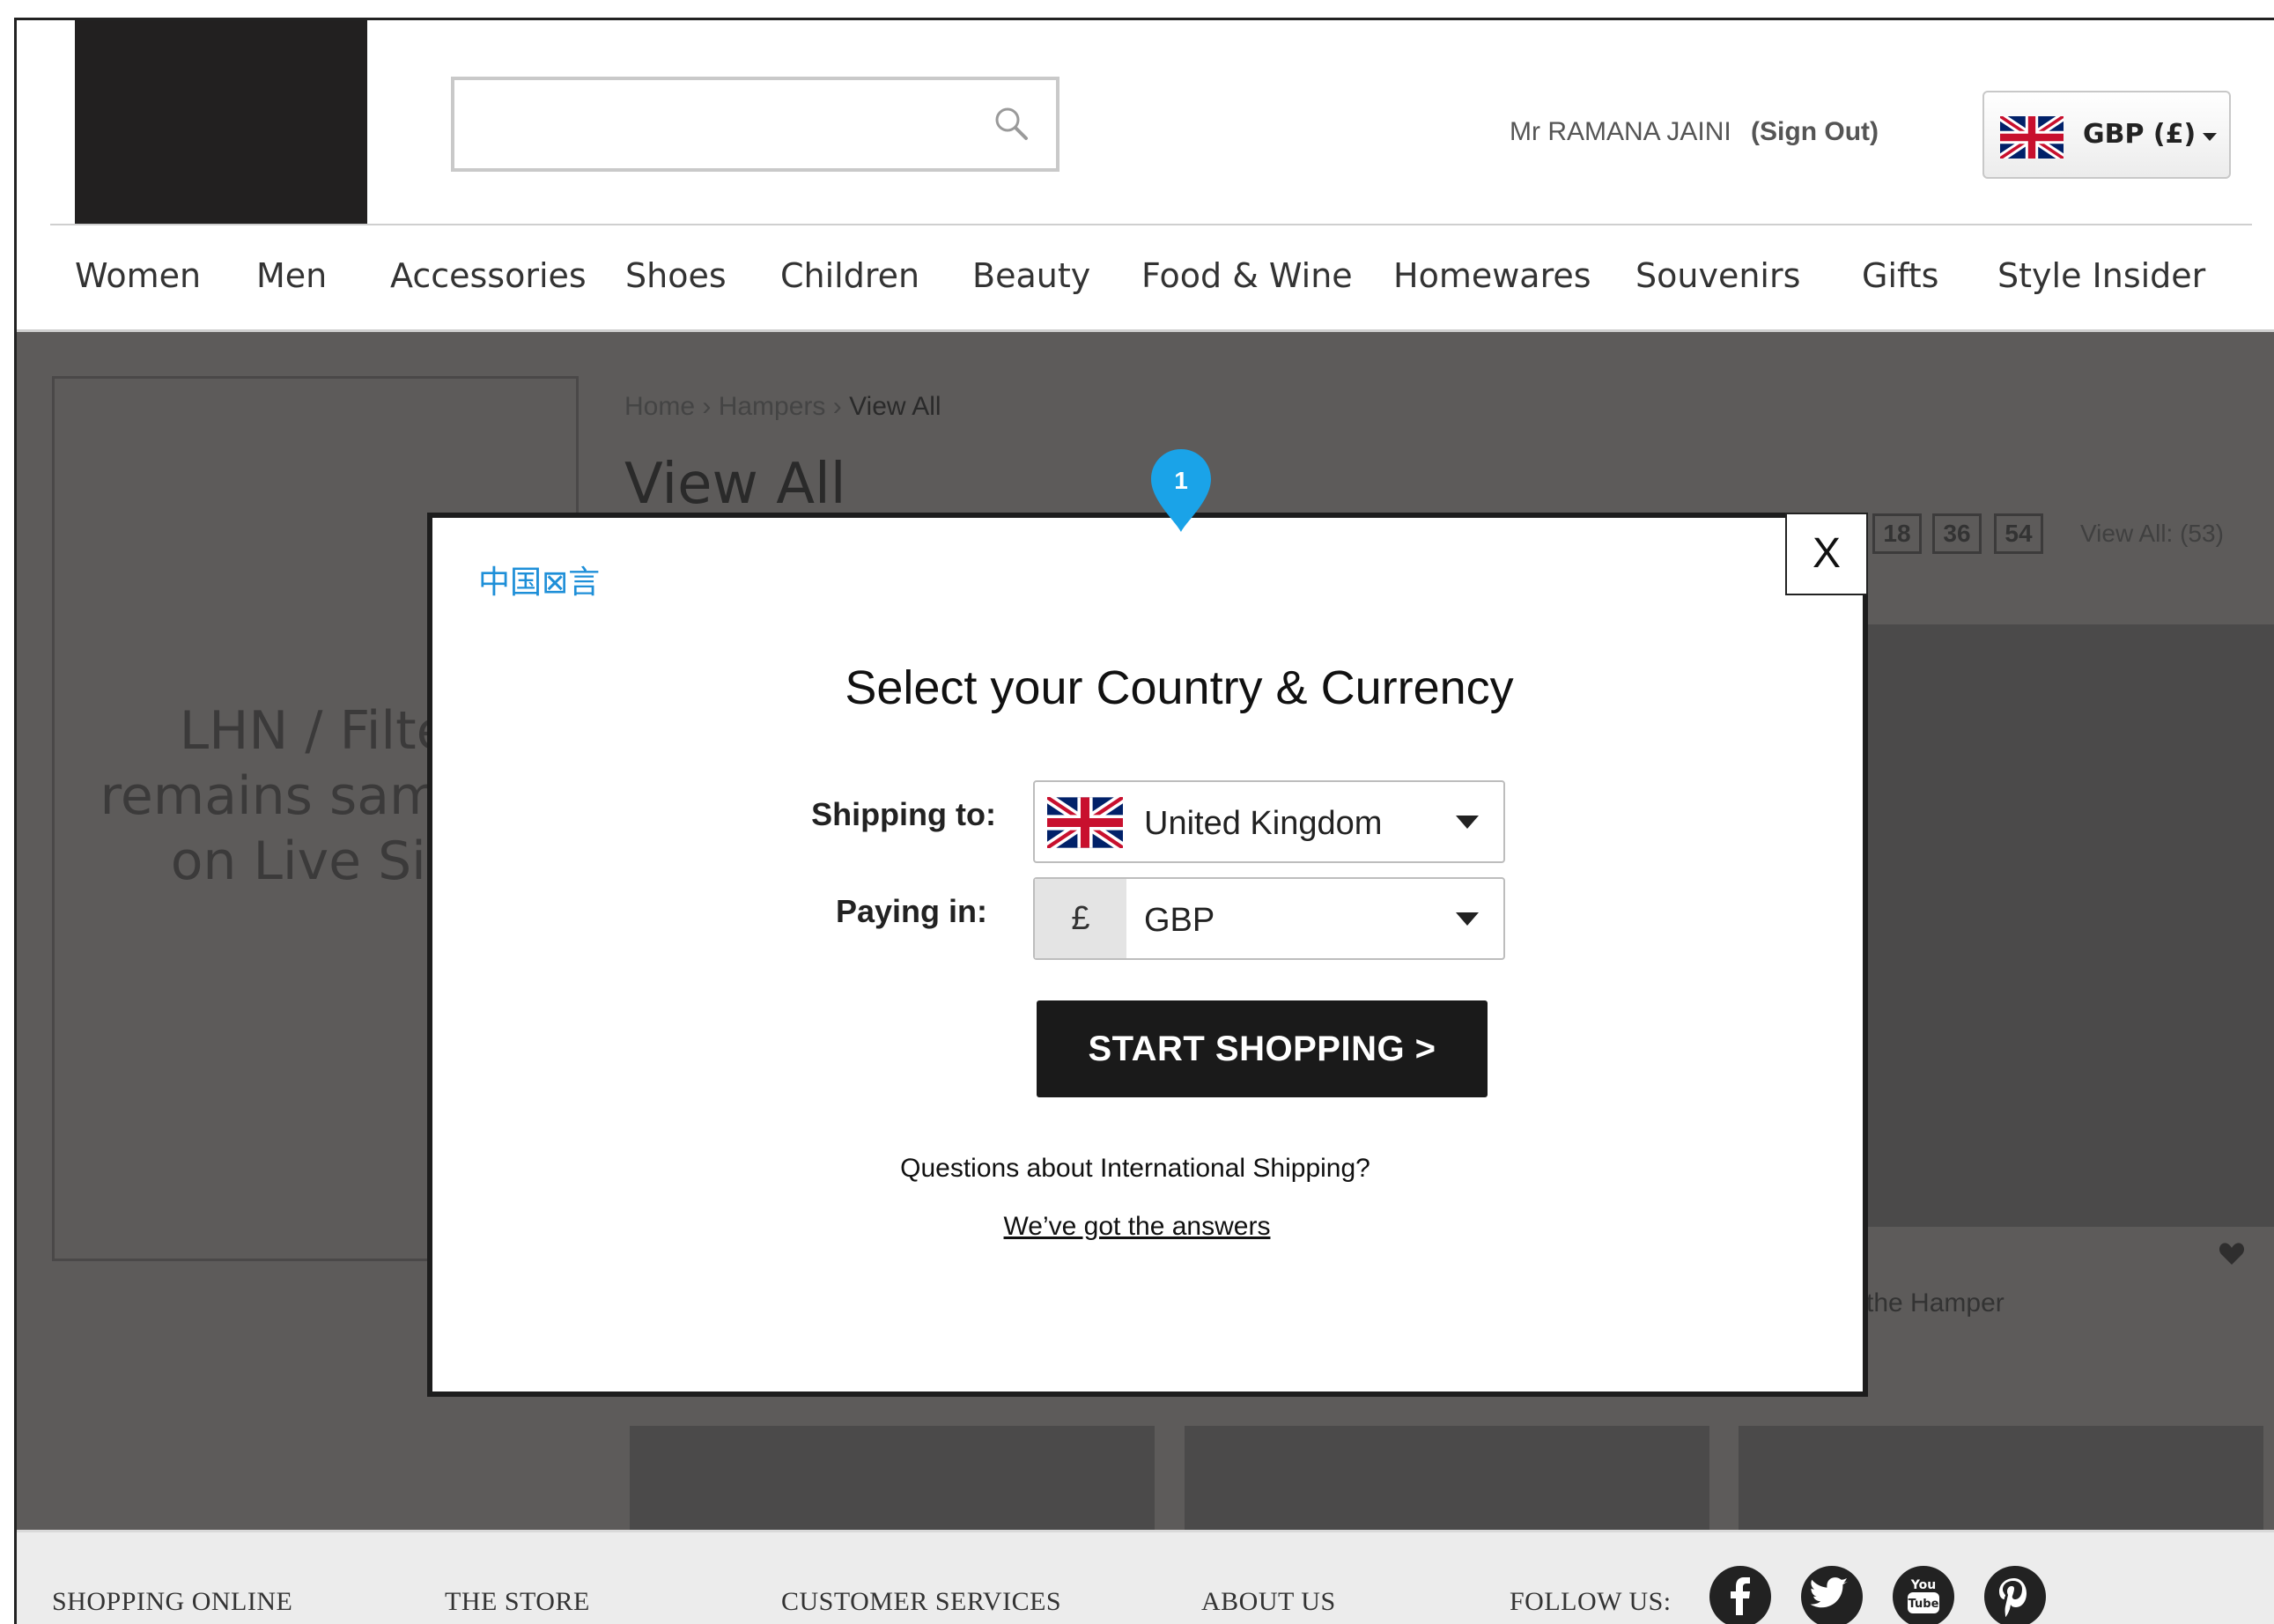  I want to click on youtube-icon: You Tube, so click(1923, 1595).